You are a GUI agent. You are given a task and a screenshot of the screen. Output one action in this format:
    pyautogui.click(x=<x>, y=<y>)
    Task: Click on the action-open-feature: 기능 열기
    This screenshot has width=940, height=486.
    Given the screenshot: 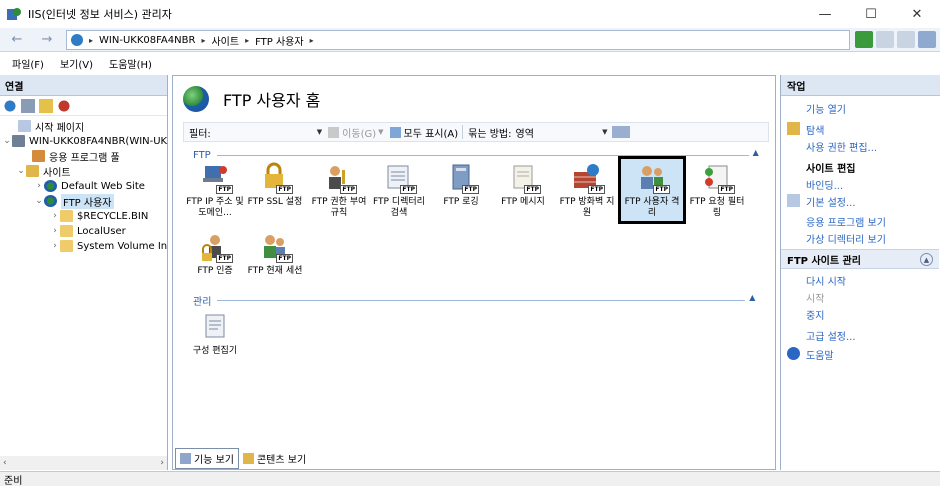 What is the action you would take?
    pyautogui.click(x=826, y=108)
    